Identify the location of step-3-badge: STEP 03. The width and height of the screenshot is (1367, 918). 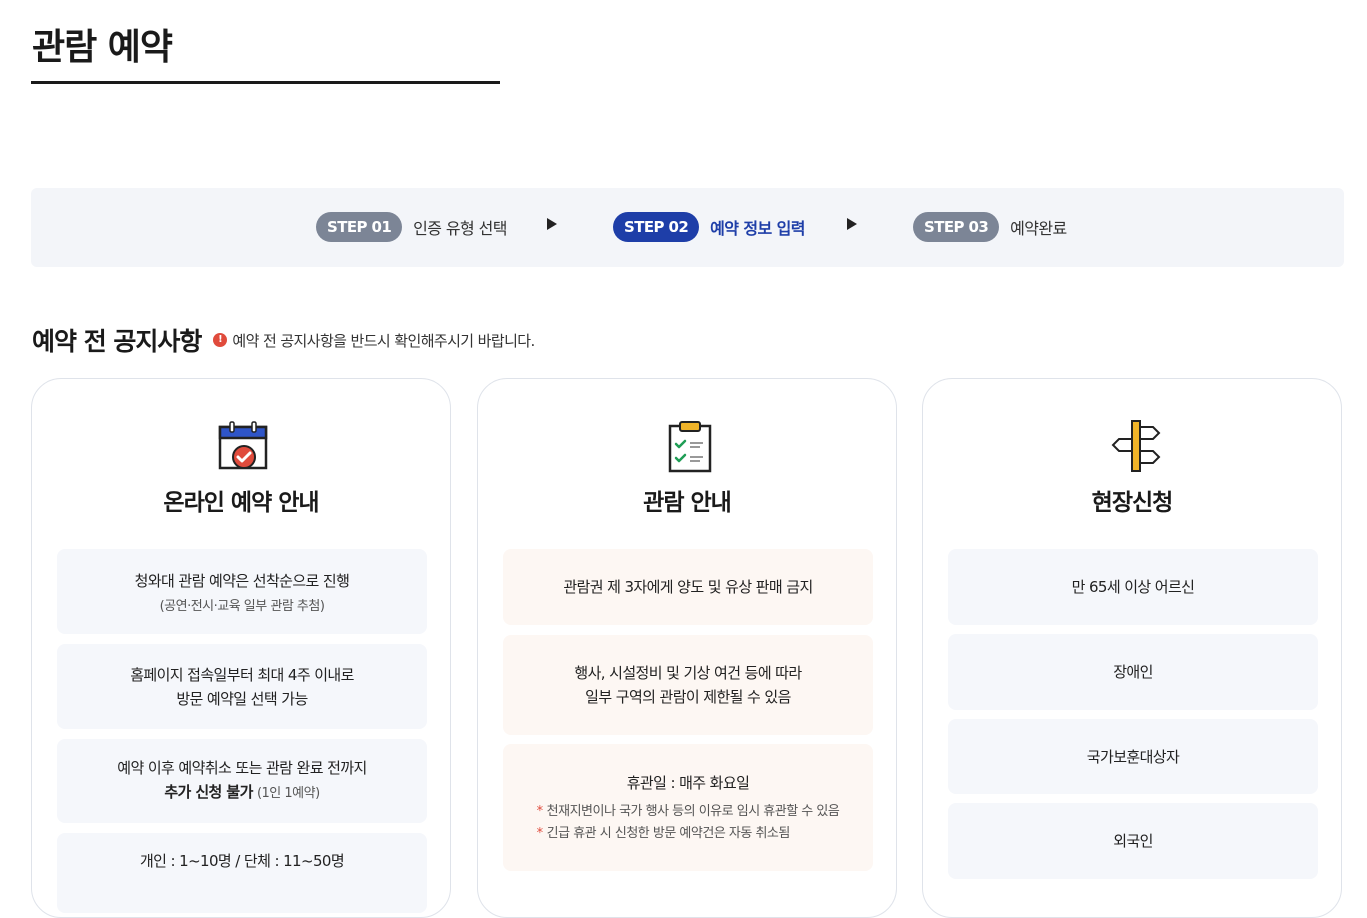
(956, 227).